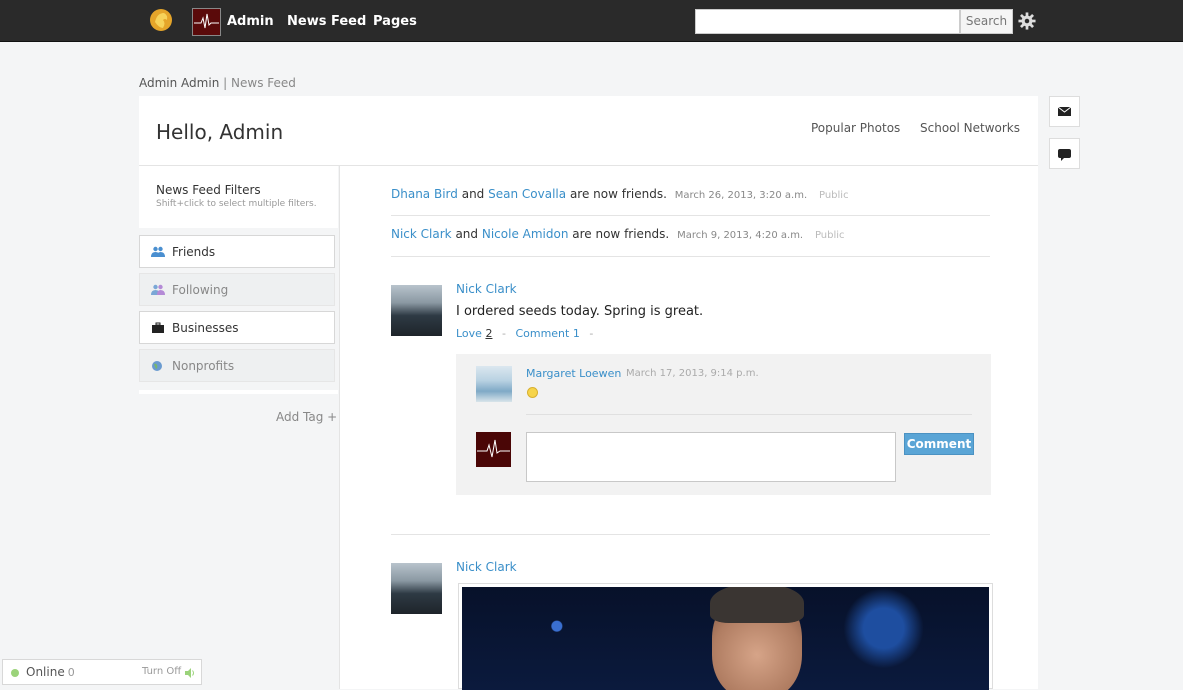 The height and width of the screenshot is (690, 1183). What do you see at coordinates (205, 328) in the screenshot?
I see `filter-label: Businesses` at bounding box center [205, 328].